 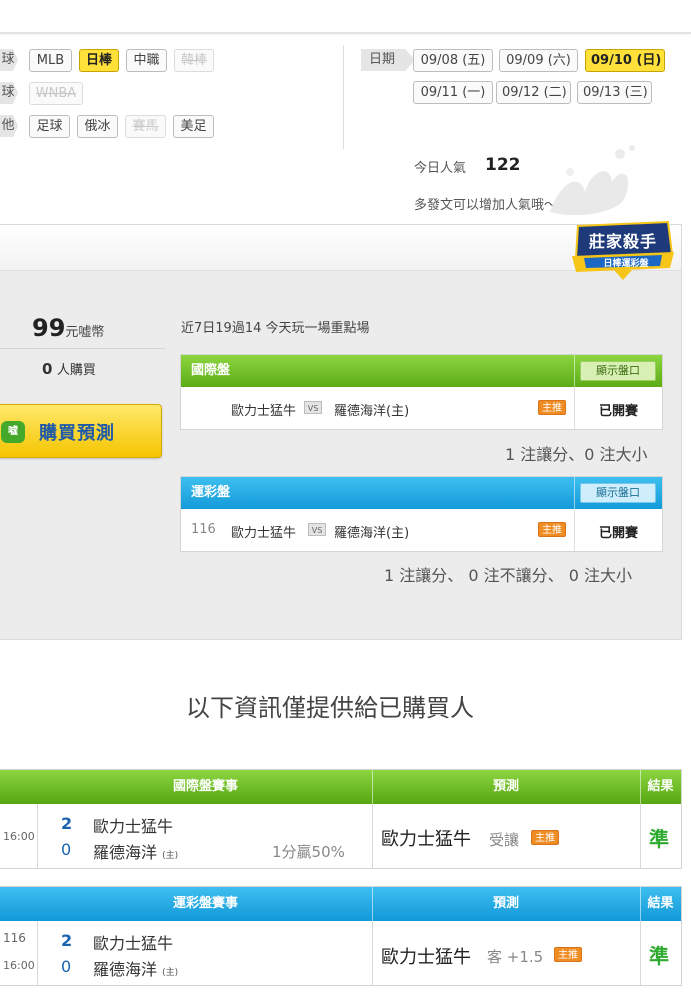 What do you see at coordinates (614, 92) in the screenshot?
I see `date-0913: 09/13 (三)` at bounding box center [614, 92].